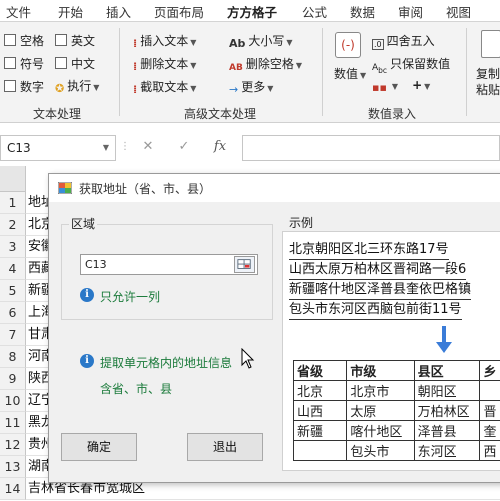  I want to click on table-cell: 喀什地区, so click(380, 430).